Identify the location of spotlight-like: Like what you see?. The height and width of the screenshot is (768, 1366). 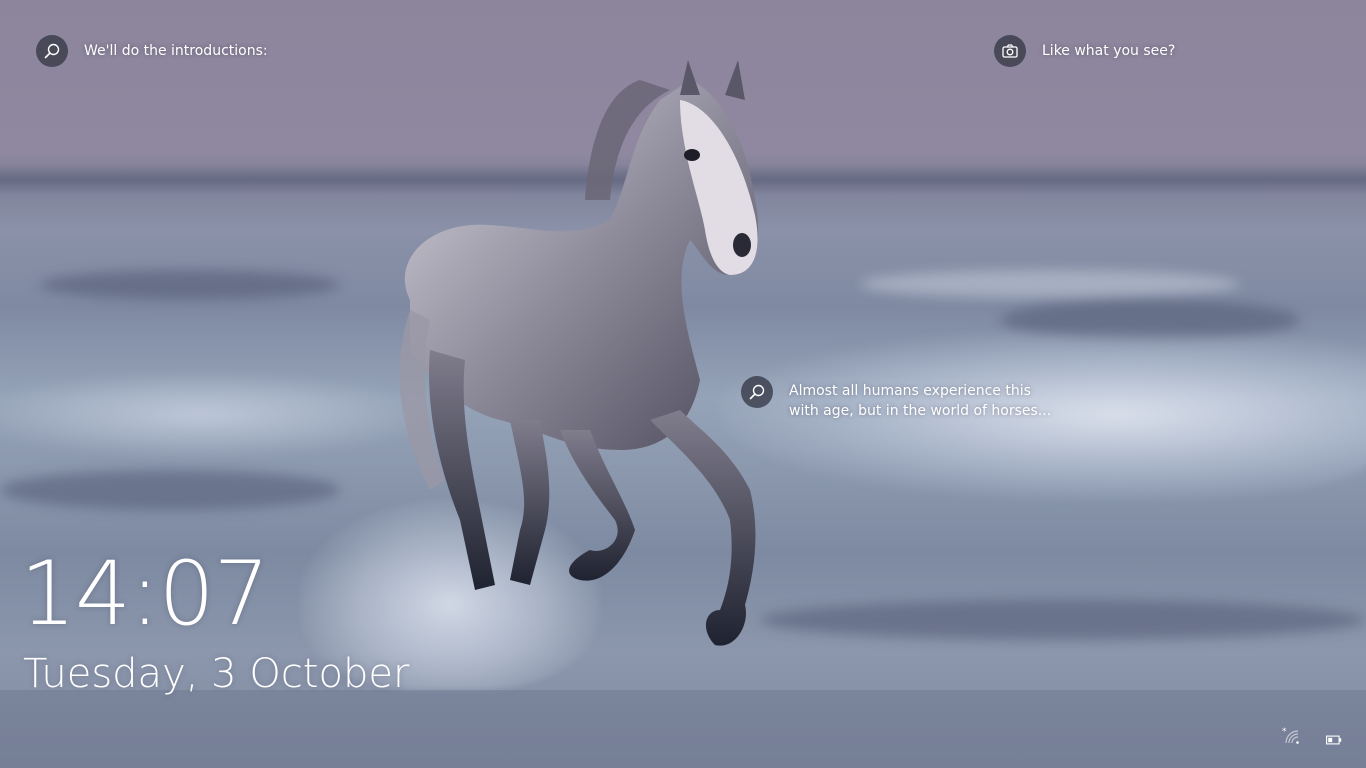
(1084, 51).